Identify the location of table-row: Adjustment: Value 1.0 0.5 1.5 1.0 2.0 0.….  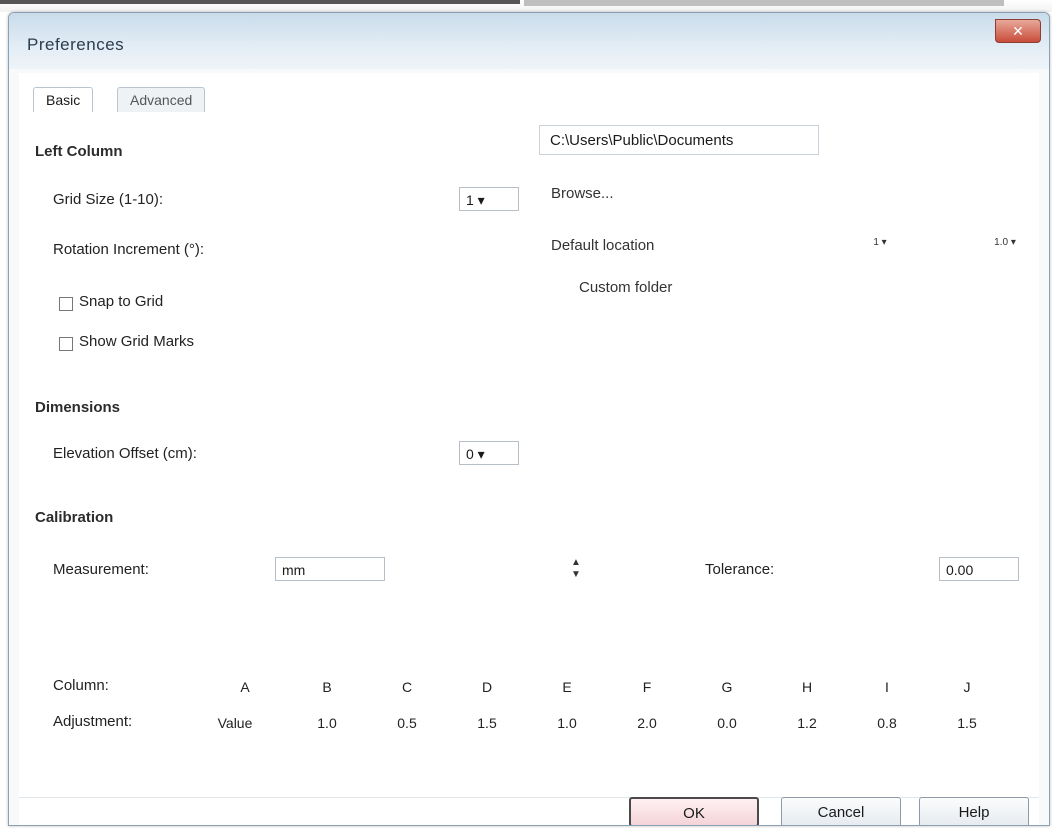
(529, 724).